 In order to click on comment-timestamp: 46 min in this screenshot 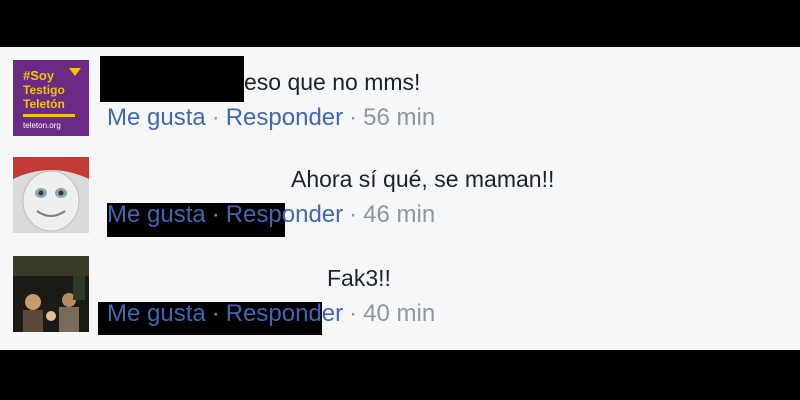, I will do `click(399, 214)`.